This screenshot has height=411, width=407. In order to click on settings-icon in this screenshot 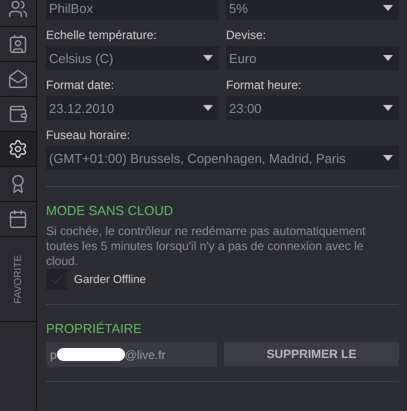, I will do `click(18, 149)`.